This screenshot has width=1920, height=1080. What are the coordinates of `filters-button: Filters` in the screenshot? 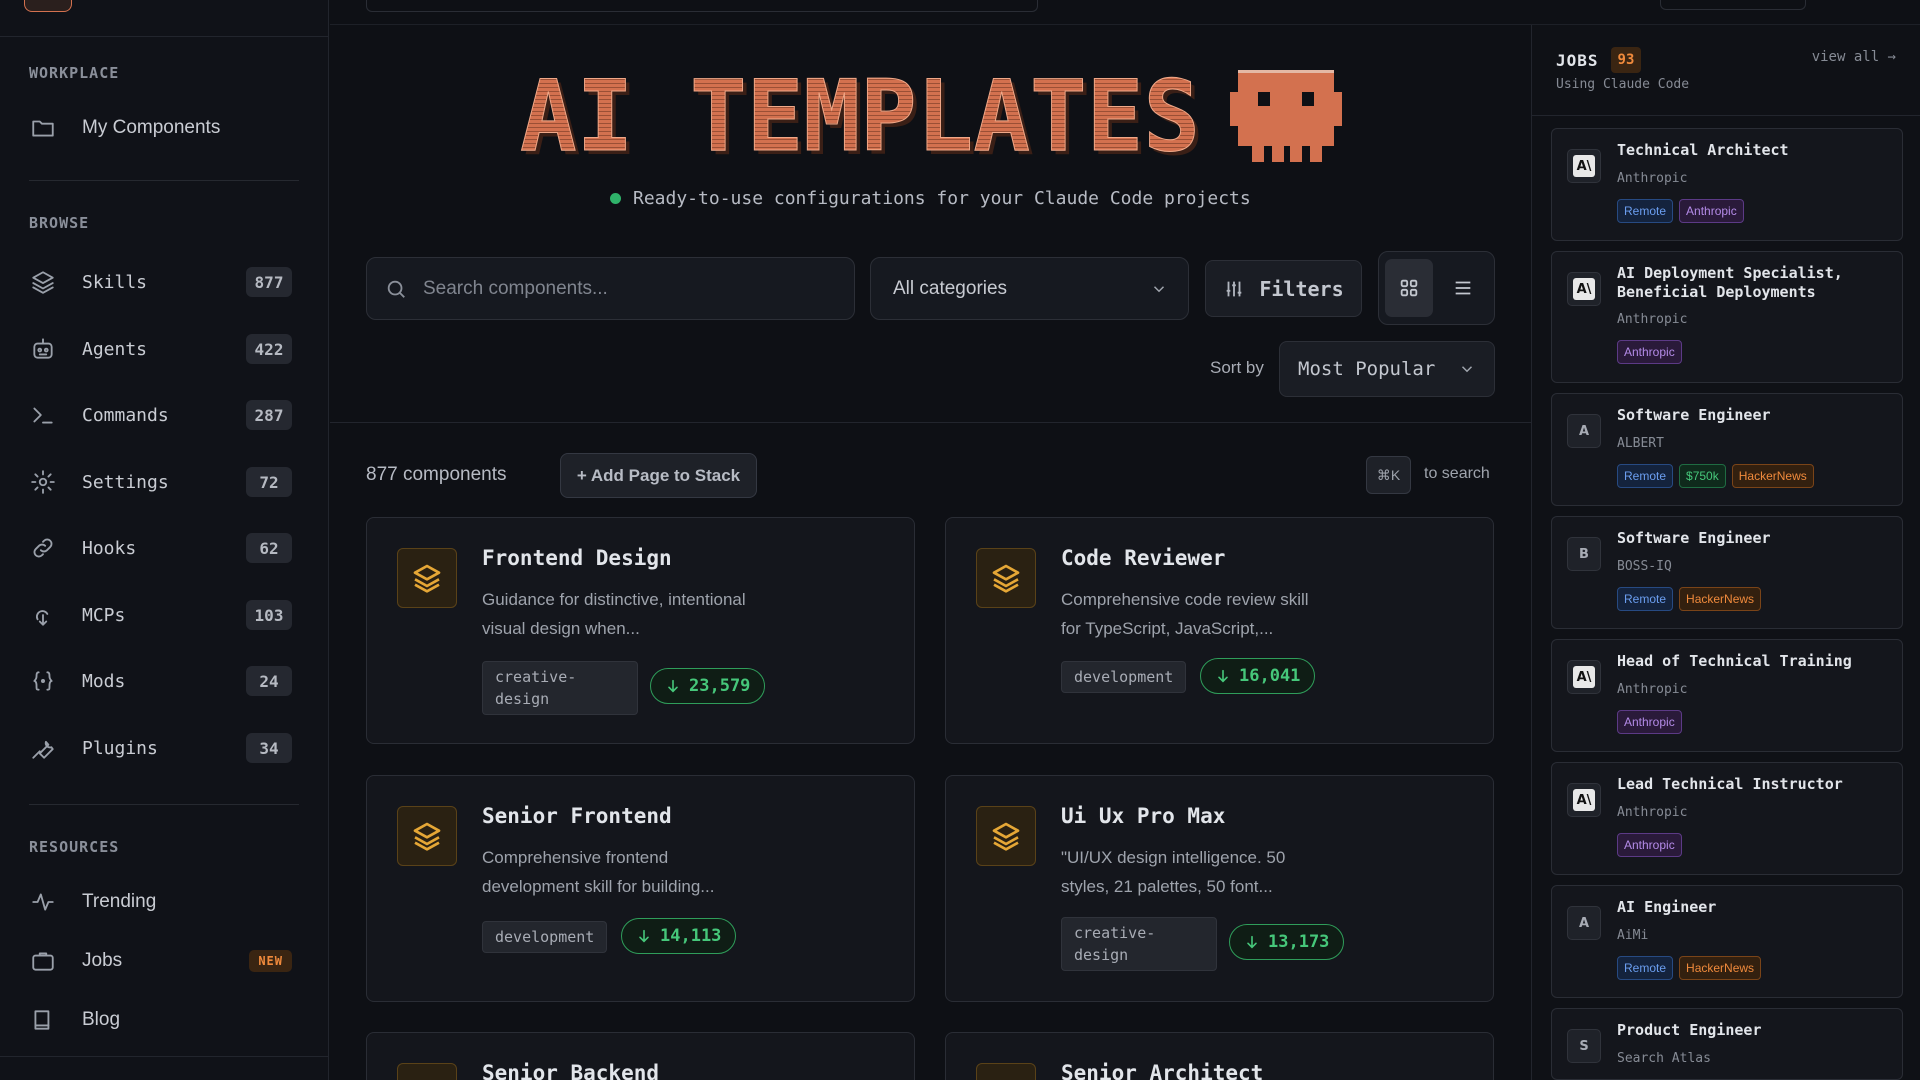 It's located at (1283, 288).